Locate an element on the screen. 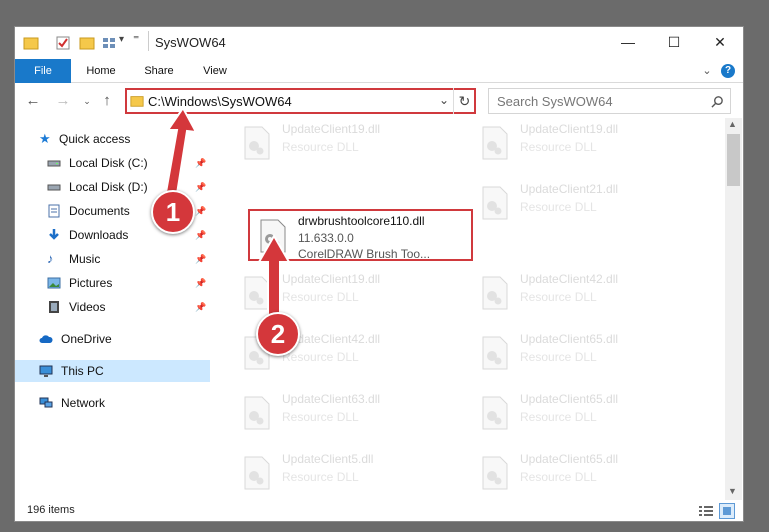  step-badge-2: 2 is located at coordinates (278, 334).